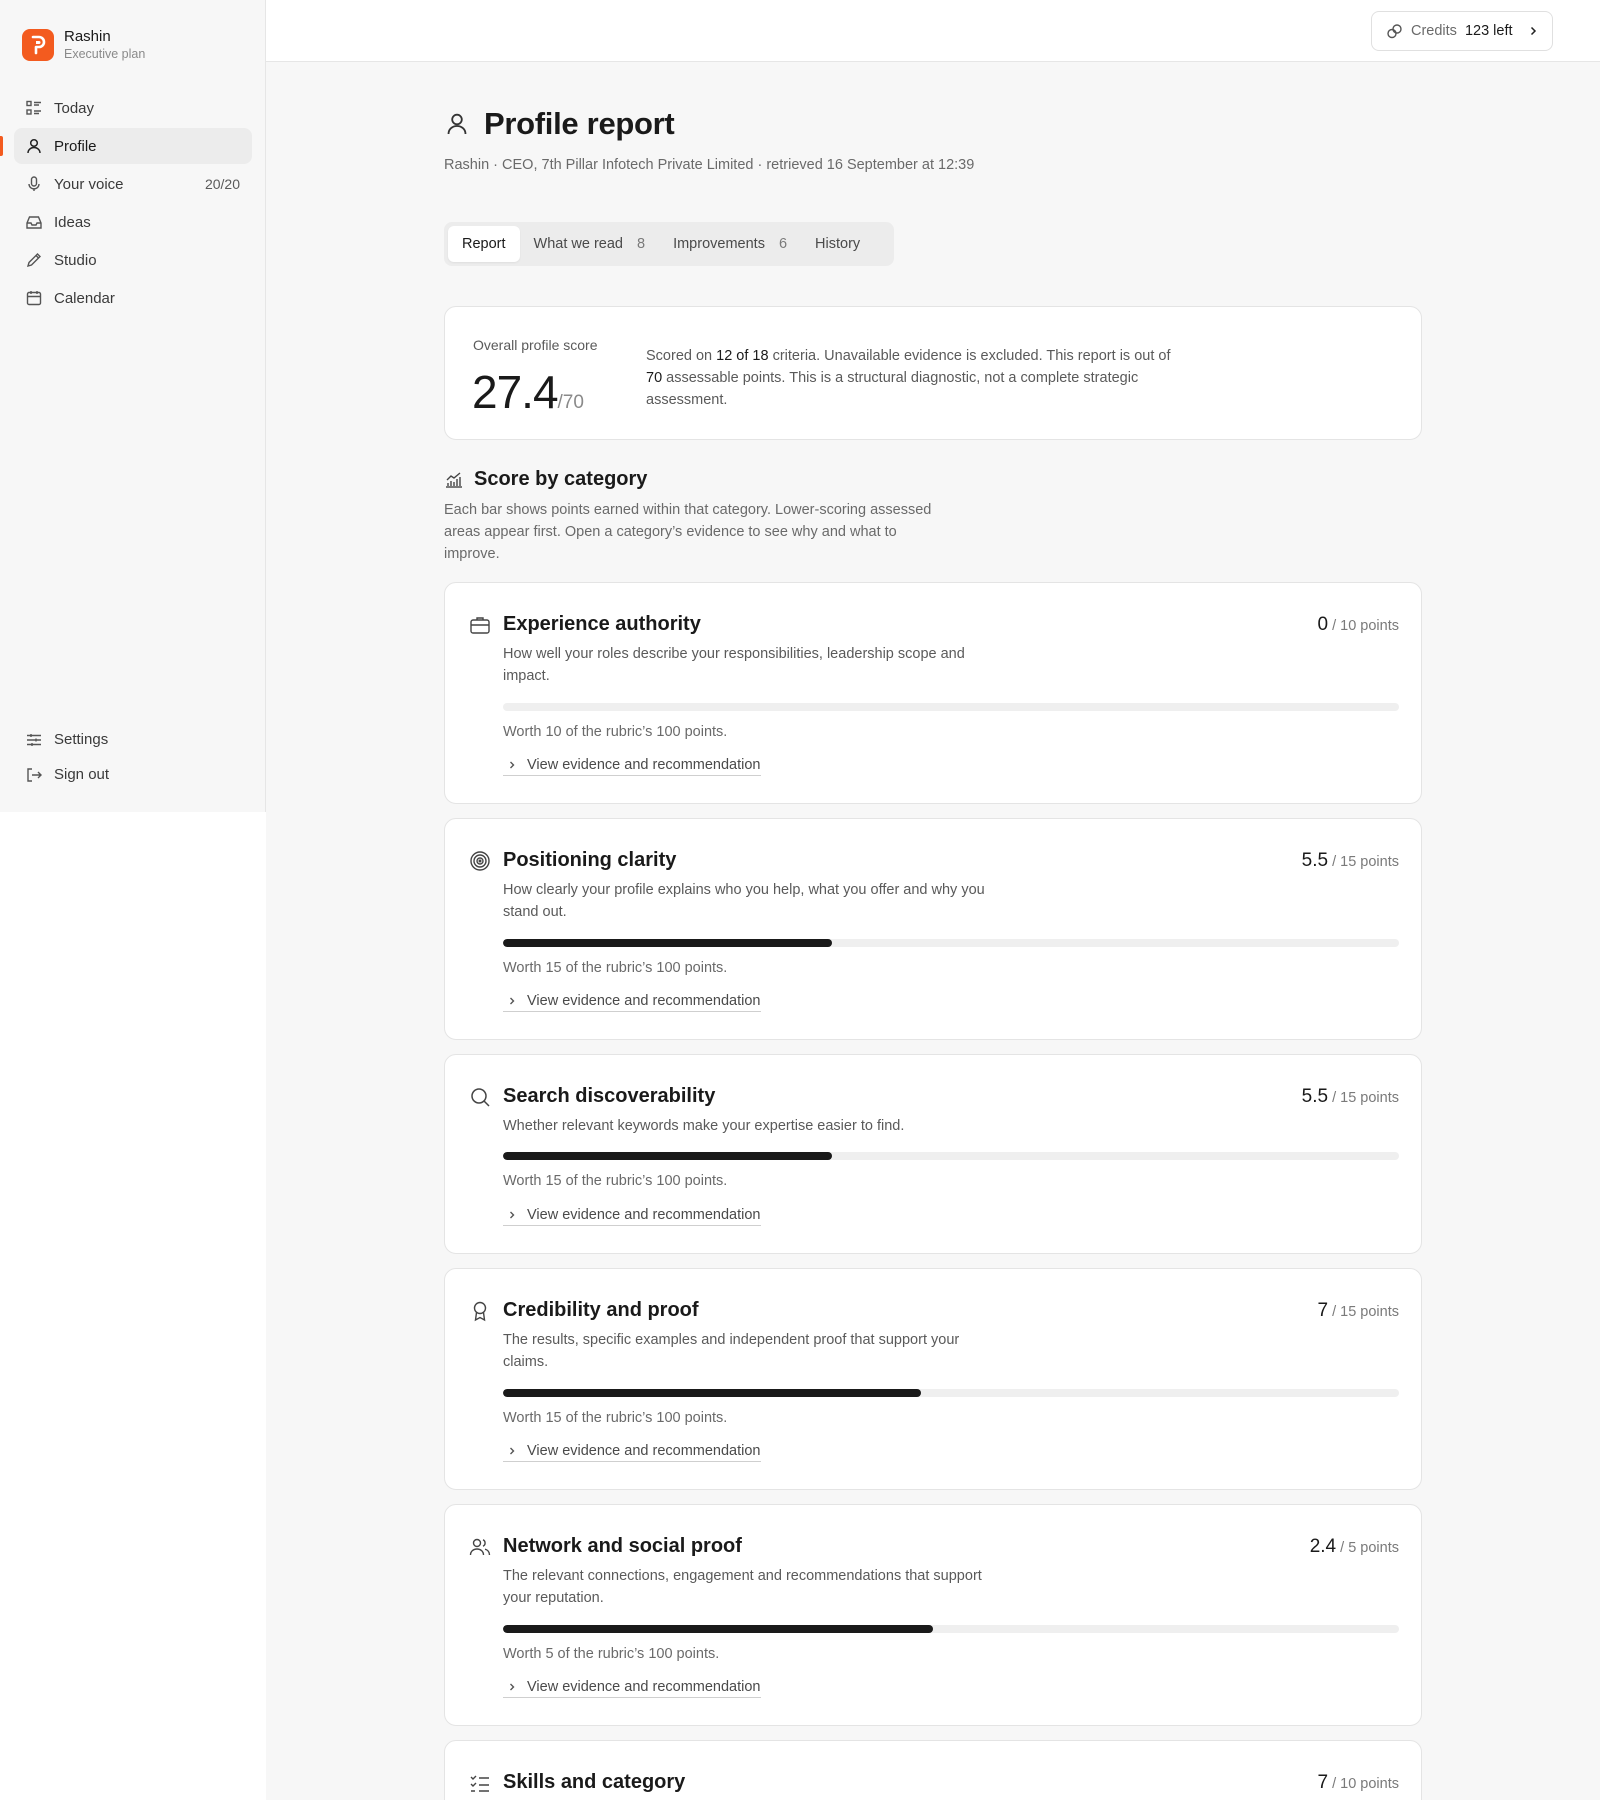 The image size is (1600, 1800). I want to click on tab-label: History, so click(838, 244).